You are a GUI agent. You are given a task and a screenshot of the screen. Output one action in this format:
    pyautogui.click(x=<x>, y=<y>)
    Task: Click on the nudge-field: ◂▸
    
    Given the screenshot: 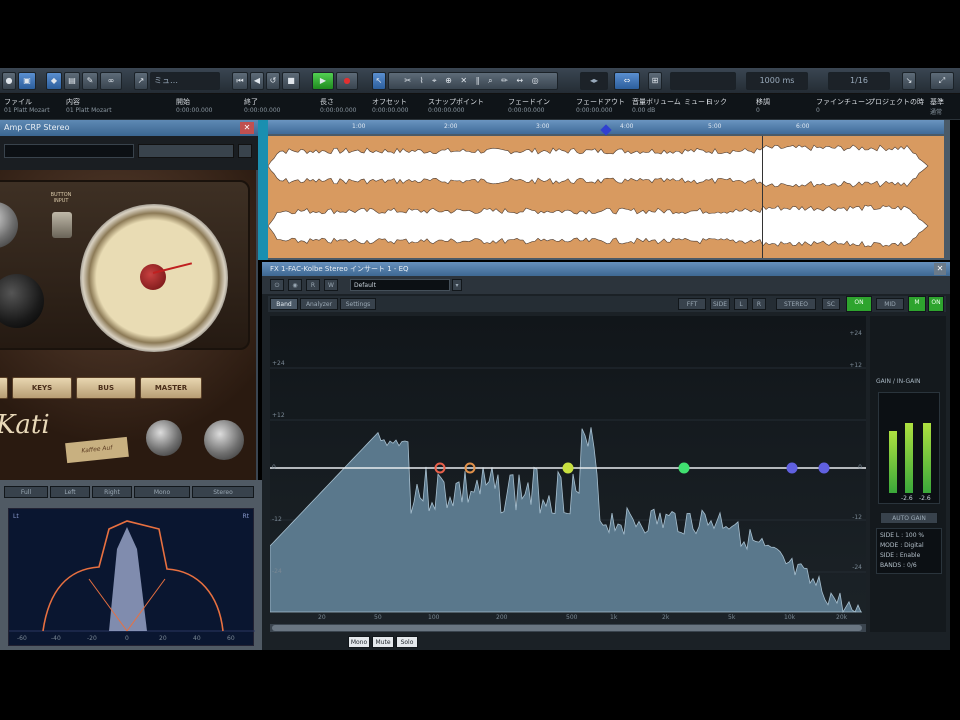 What is the action you would take?
    pyautogui.click(x=594, y=81)
    